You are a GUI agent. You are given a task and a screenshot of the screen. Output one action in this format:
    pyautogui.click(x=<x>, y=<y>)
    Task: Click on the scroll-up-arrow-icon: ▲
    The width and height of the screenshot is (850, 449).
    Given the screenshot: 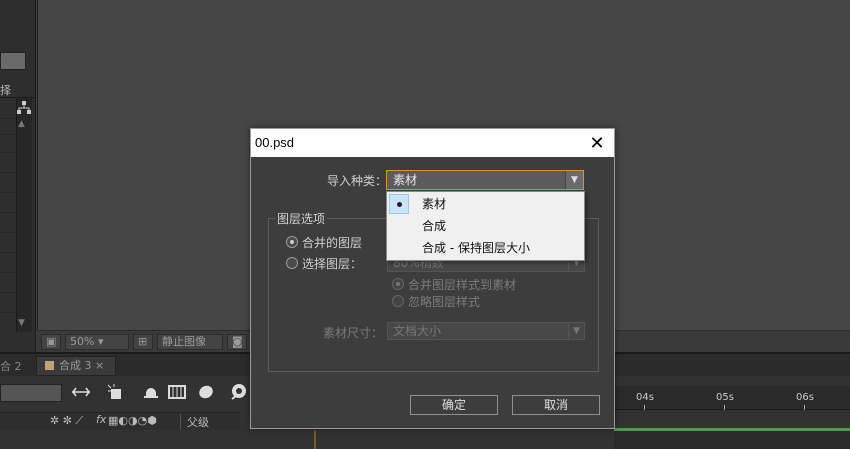 What is the action you would take?
    pyautogui.click(x=21, y=124)
    